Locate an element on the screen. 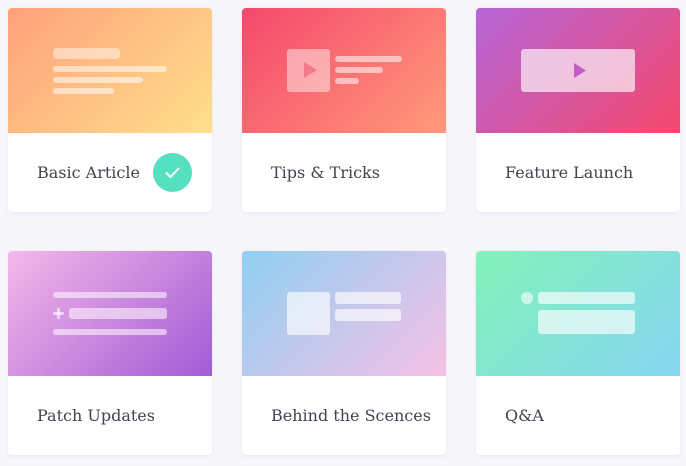 The height and width of the screenshot is (466, 686). template-title: Behind the Scences is located at coordinates (351, 415).